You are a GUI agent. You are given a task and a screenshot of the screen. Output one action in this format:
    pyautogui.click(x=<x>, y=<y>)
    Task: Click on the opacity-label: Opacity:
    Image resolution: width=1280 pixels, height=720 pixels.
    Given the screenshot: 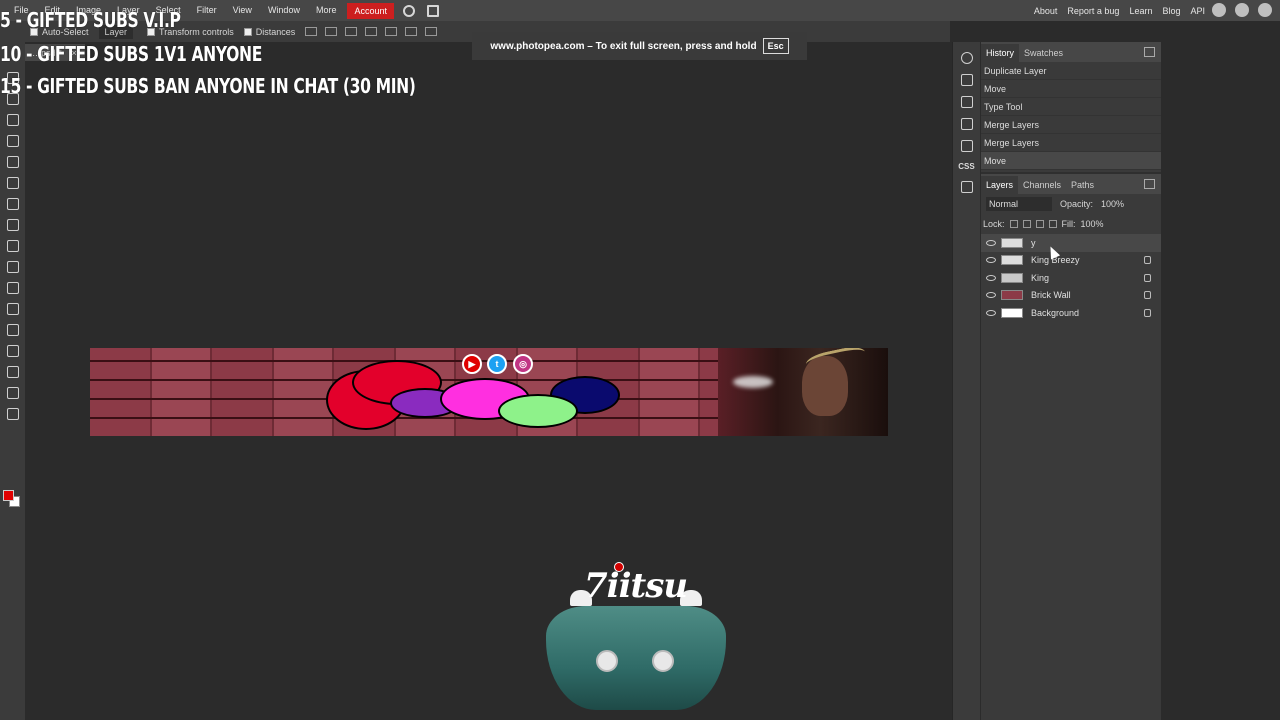 What is the action you would take?
    pyautogui.click(x=1077, y=204)
    